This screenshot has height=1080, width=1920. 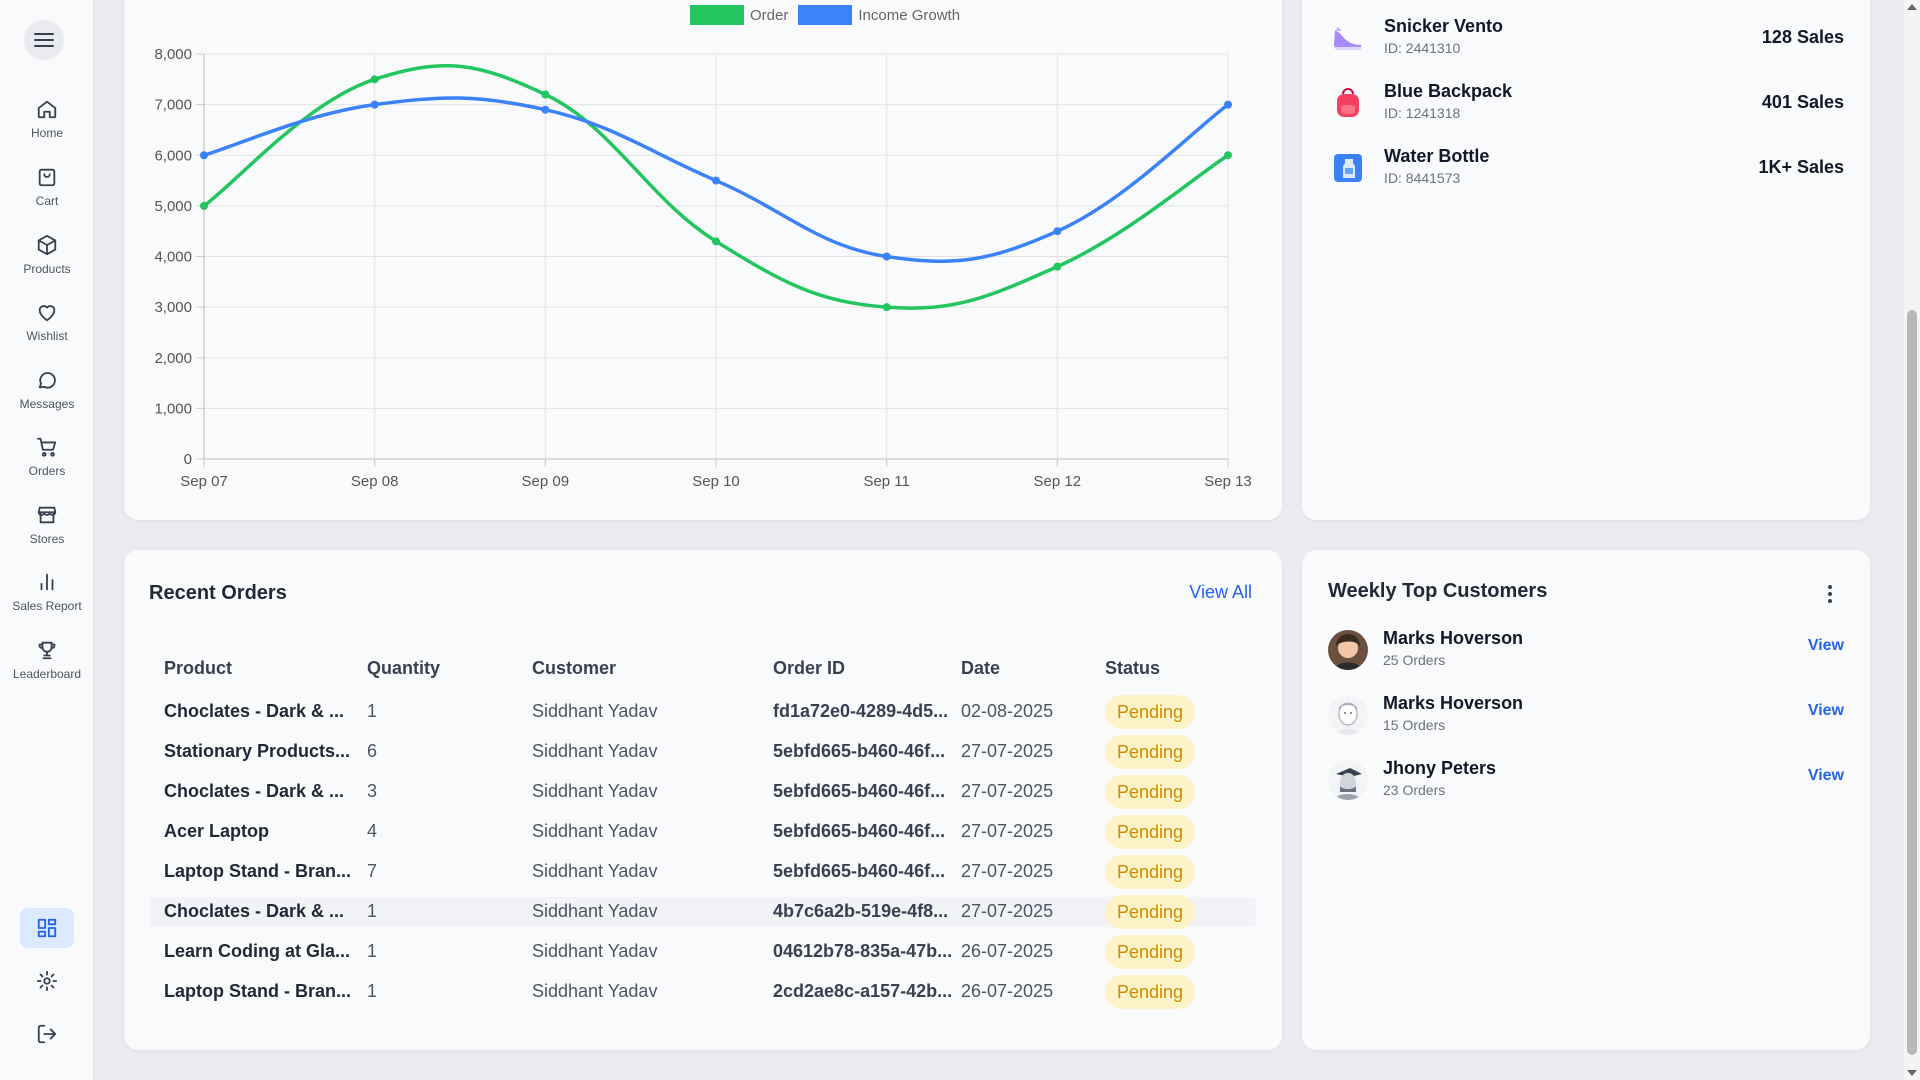 I want to click on product-row: Water Bottle ID: 8441573 1K+ Sales, so click(x=1587, y=169).